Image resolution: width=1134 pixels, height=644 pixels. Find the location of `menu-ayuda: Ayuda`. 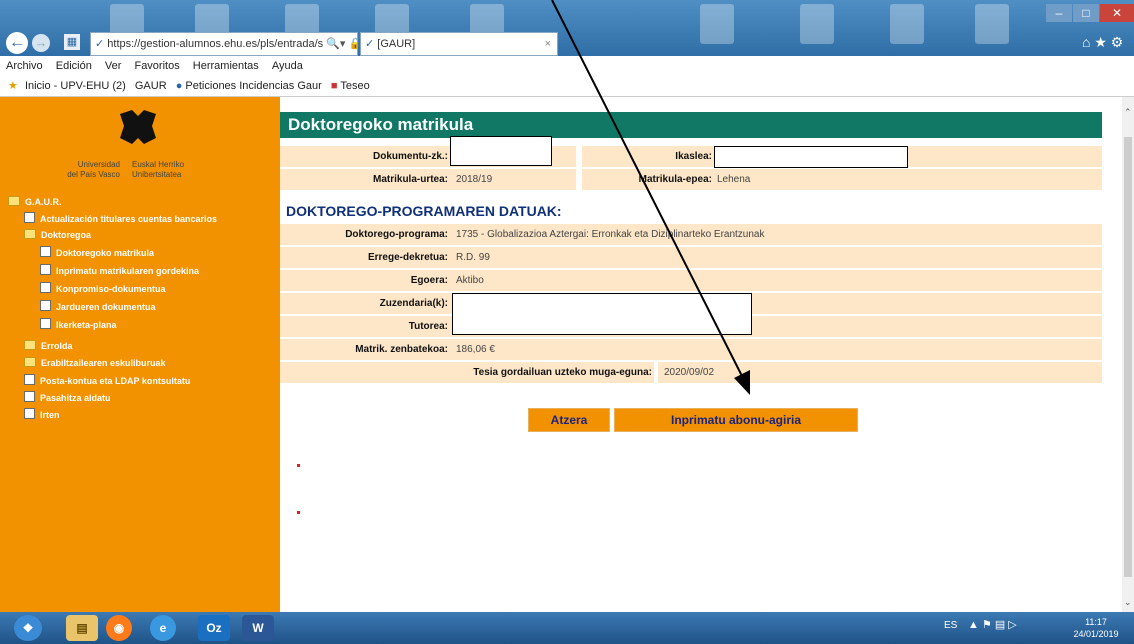

menu-ayuda: Ayuda is located at coordinates (287, 66).